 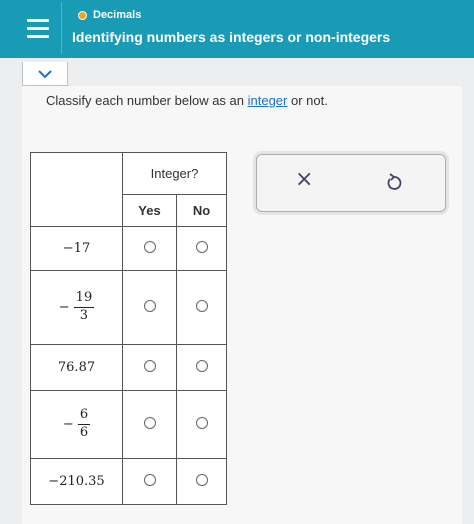 I want to click on collapse-button, so click(x=45, y=74).